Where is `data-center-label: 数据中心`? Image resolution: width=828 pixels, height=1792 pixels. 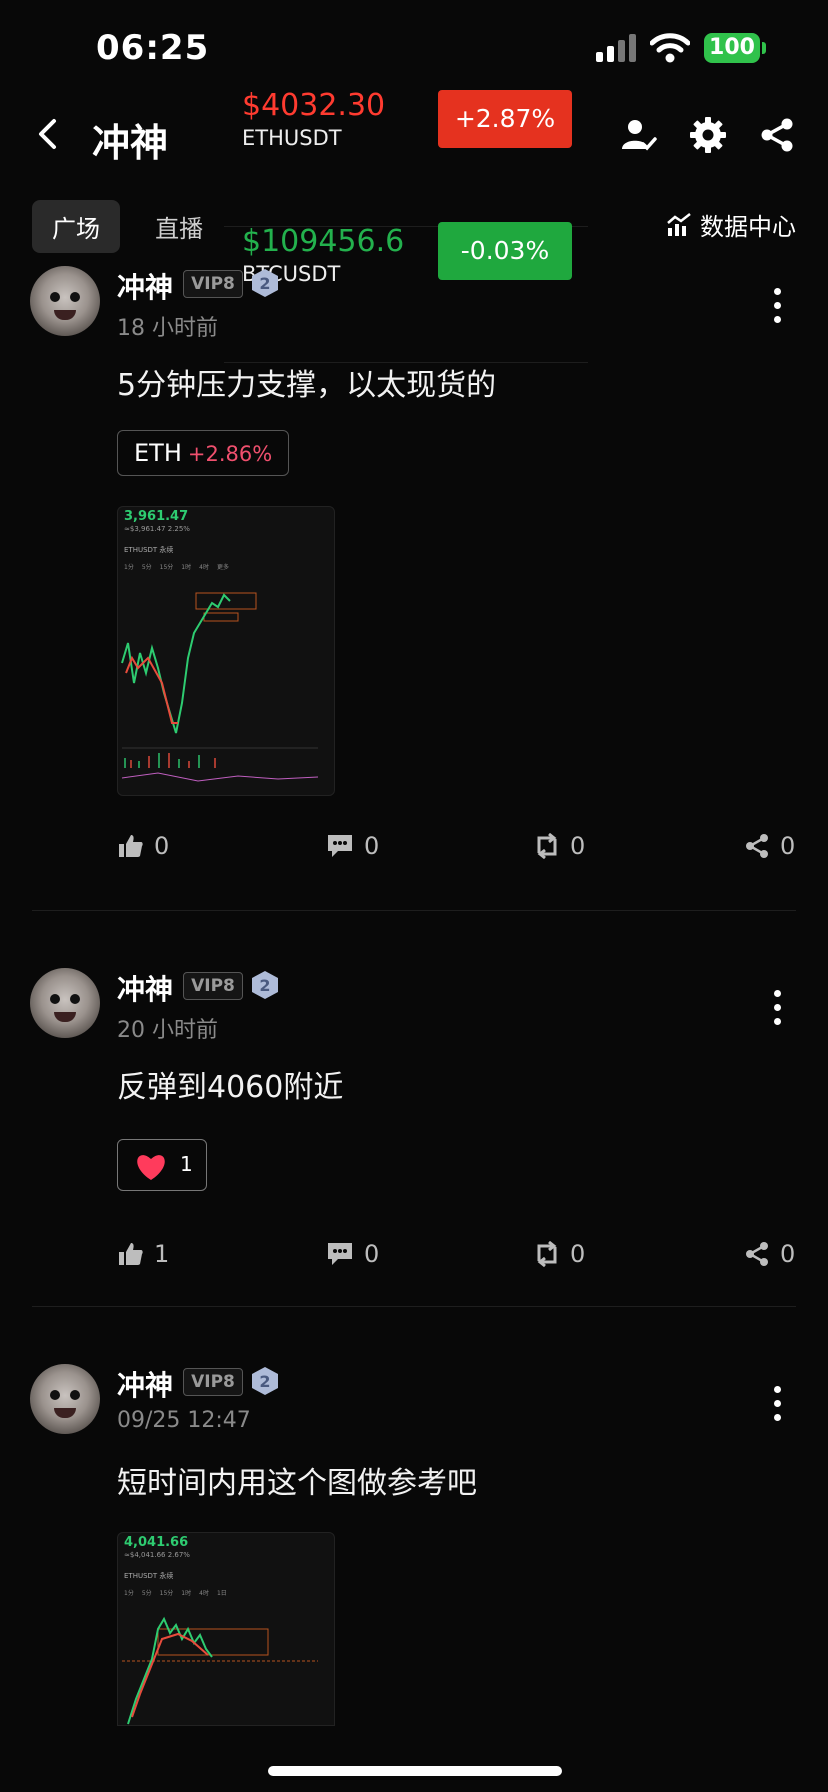
data-center-label: 数据中心 is located at coordinates (748, 227).